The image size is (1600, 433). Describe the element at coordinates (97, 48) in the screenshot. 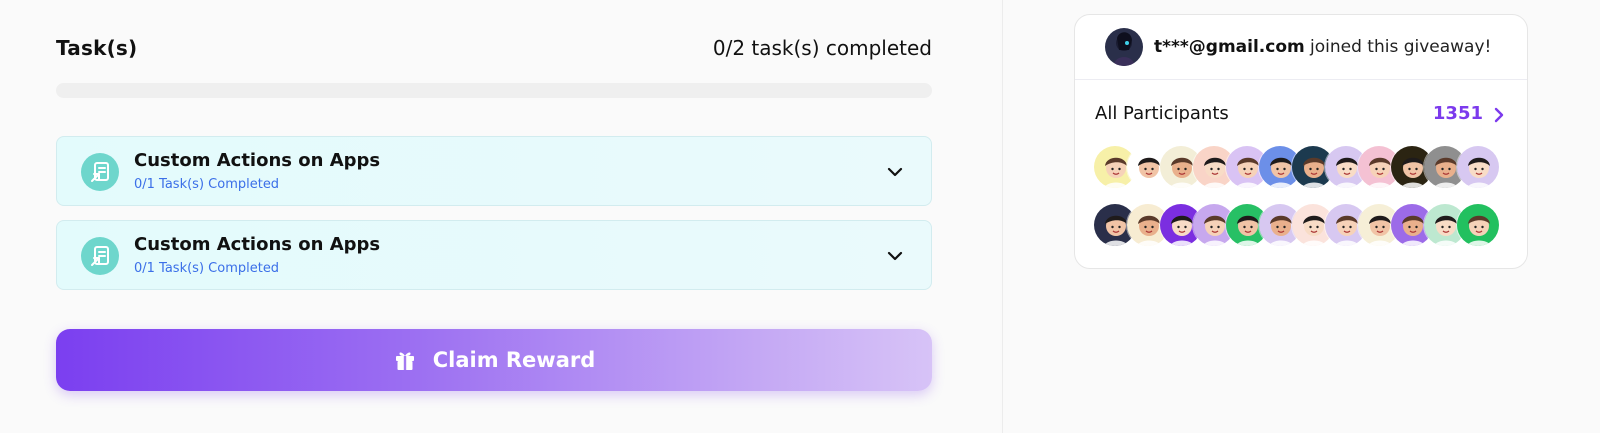

I see `tasks-title: Task(s)` at that location.